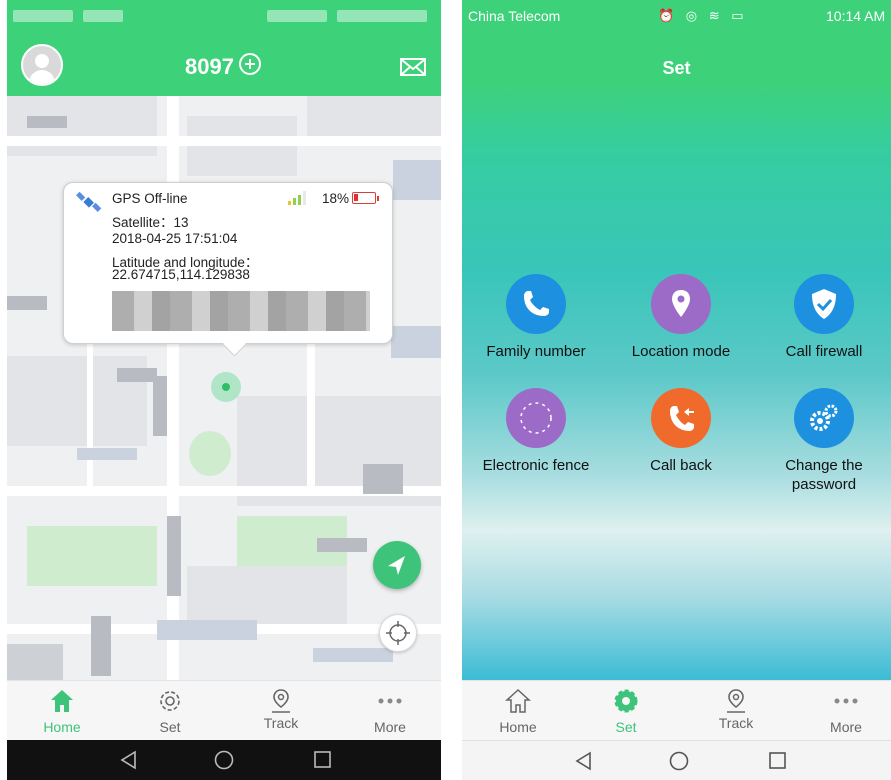  What do you see at coordinates (181, 274) in the screenshot?
I see `latlng-value: 22.674715,114.129838` at bounding box center [181, 274].